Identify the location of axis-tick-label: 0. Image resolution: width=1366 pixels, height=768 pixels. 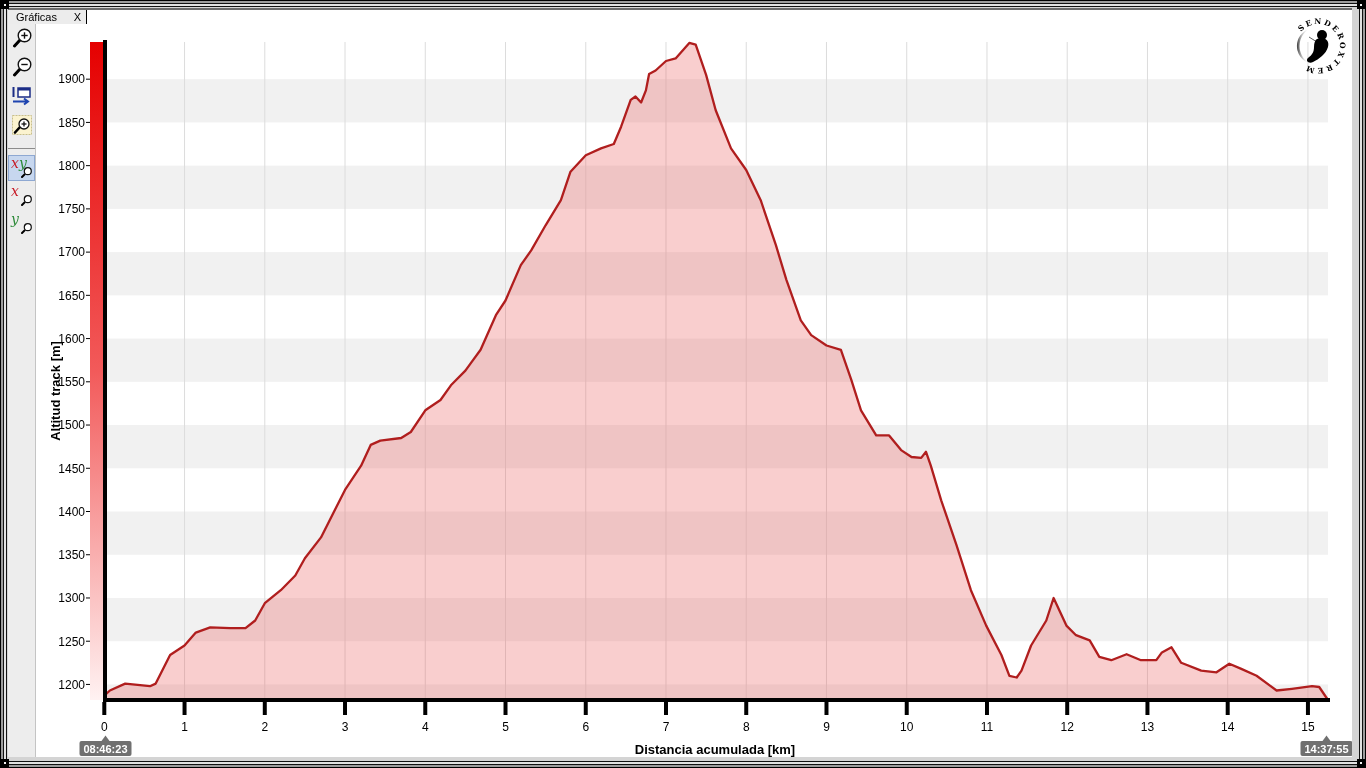
(104, 727).